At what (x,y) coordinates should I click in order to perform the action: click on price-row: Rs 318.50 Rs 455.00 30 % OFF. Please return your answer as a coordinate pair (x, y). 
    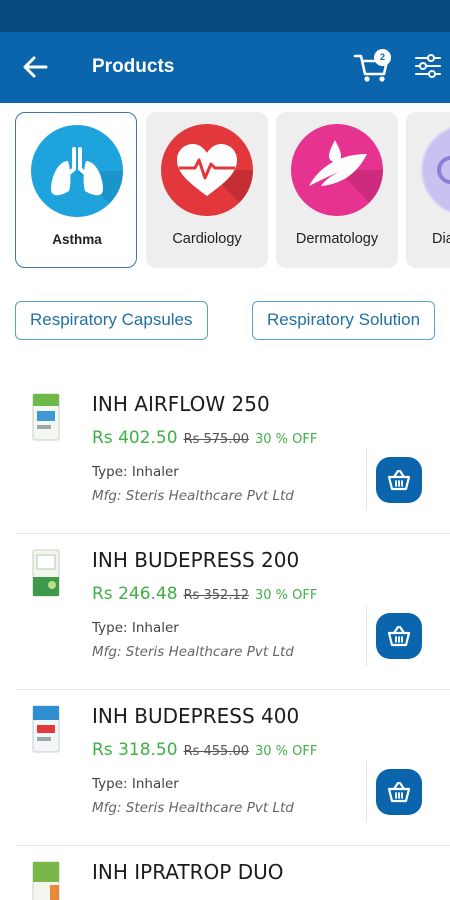
    Looking at the image, I should click on (204, 750).